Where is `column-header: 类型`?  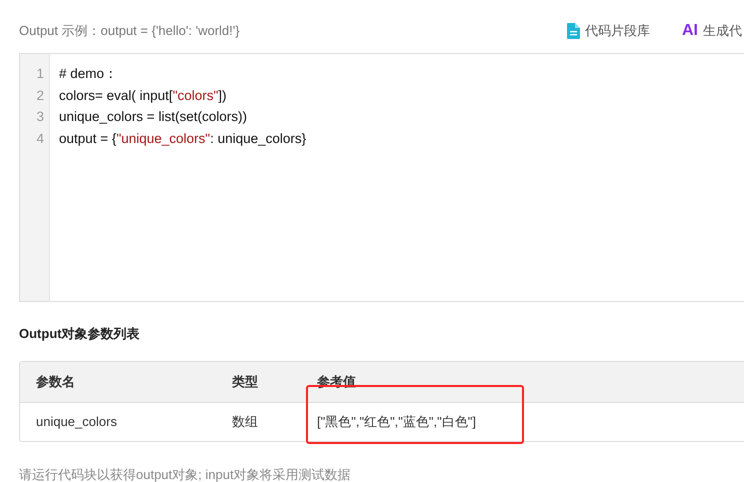
column-header: 类型 is located at coordinates (245, 381).